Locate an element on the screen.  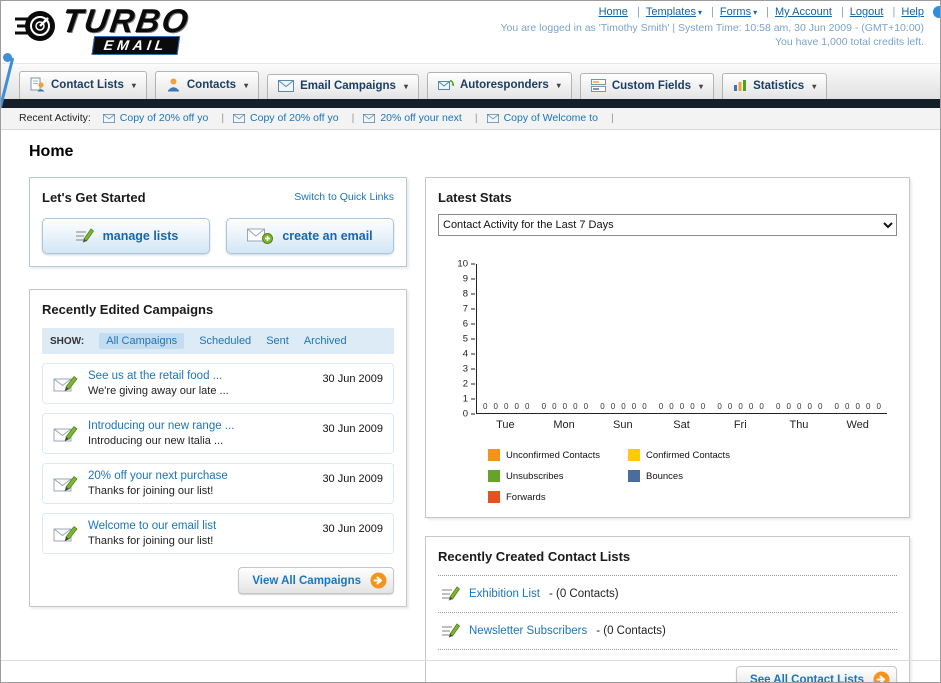
button-label: View All Campaigns is located at coordinates (306, 580).